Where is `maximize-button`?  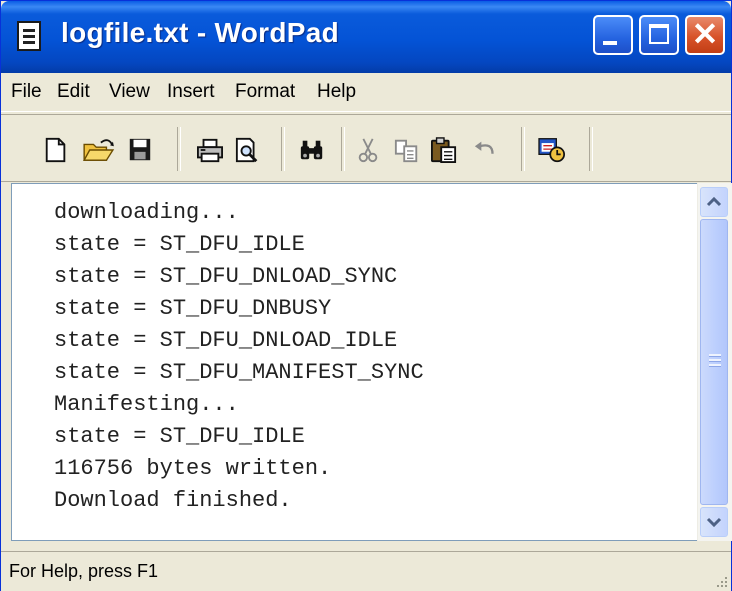
maximize-button is located at coordinates (659, 35).